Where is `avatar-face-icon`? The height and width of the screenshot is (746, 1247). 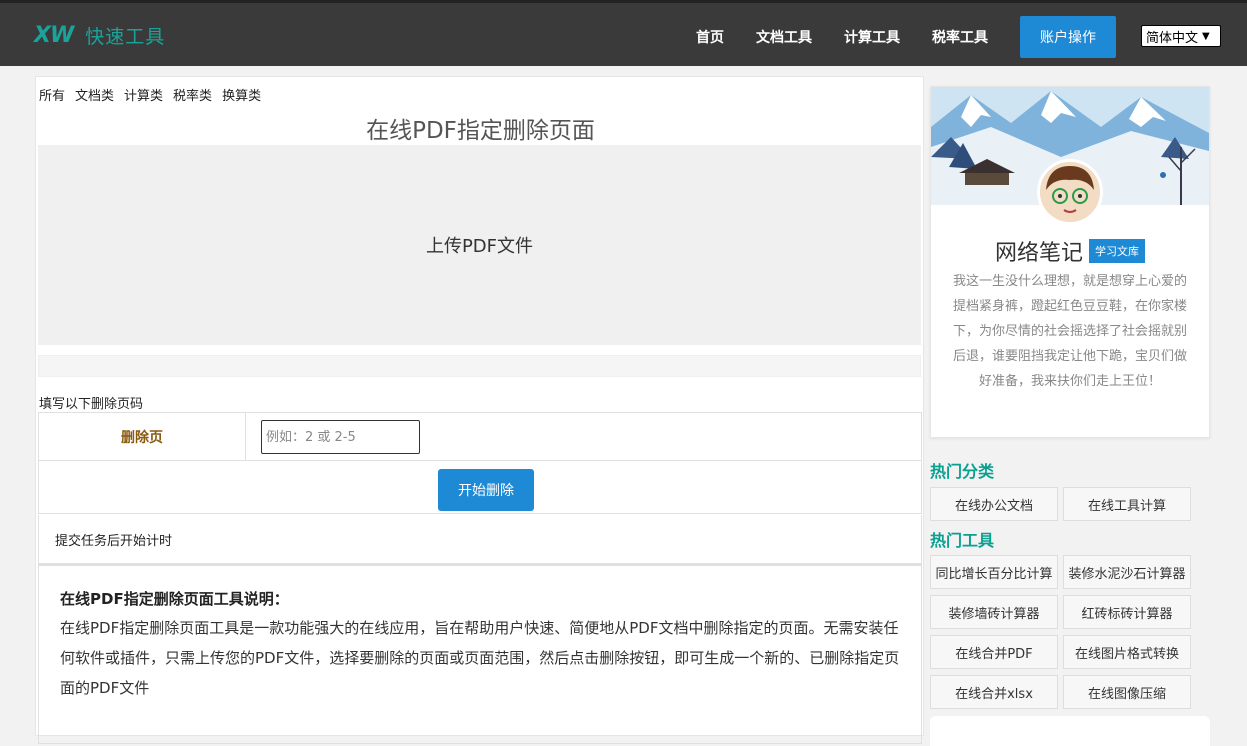 avatar-face-icon is located at coordinates (1070, 192).